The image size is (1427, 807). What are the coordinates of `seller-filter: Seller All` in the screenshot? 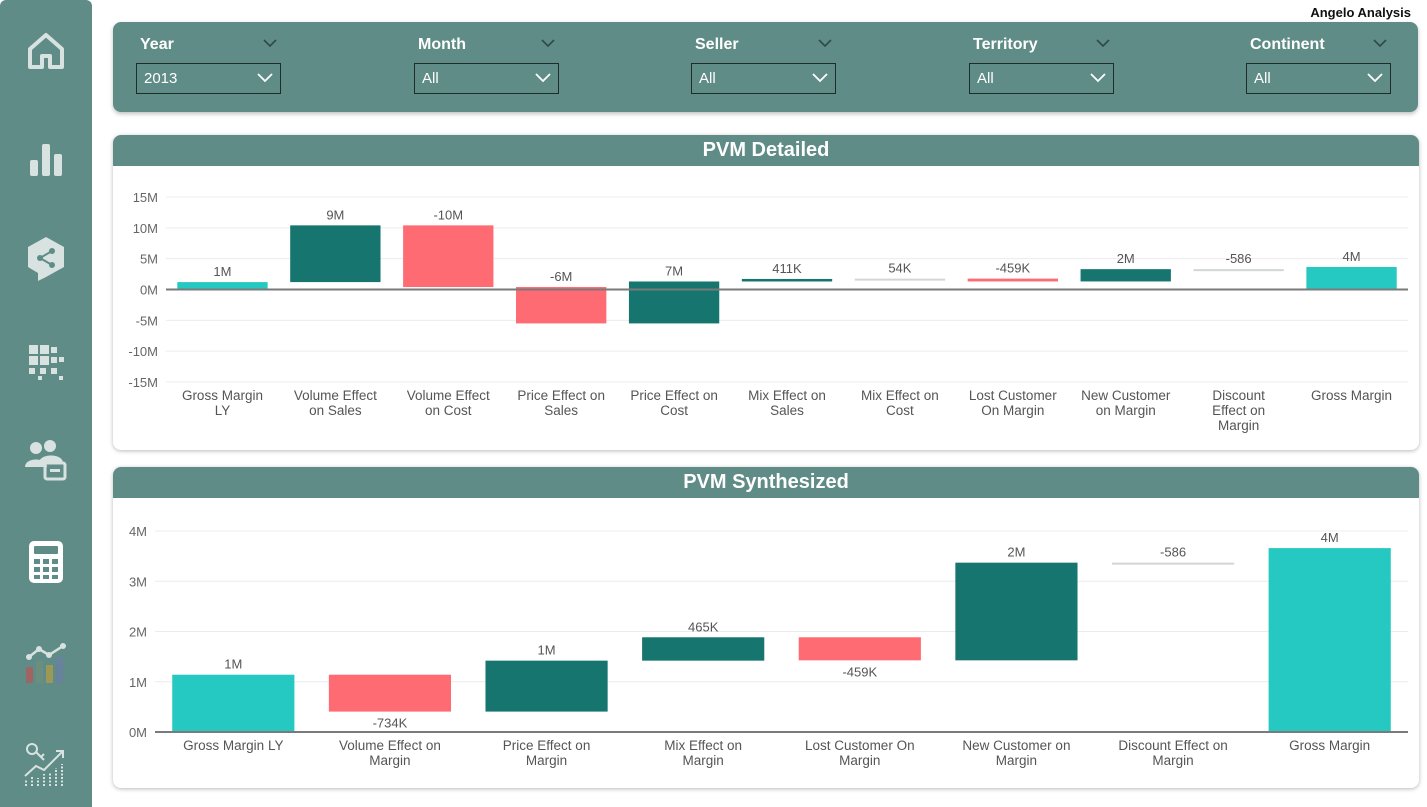 It's located at (766, 67).